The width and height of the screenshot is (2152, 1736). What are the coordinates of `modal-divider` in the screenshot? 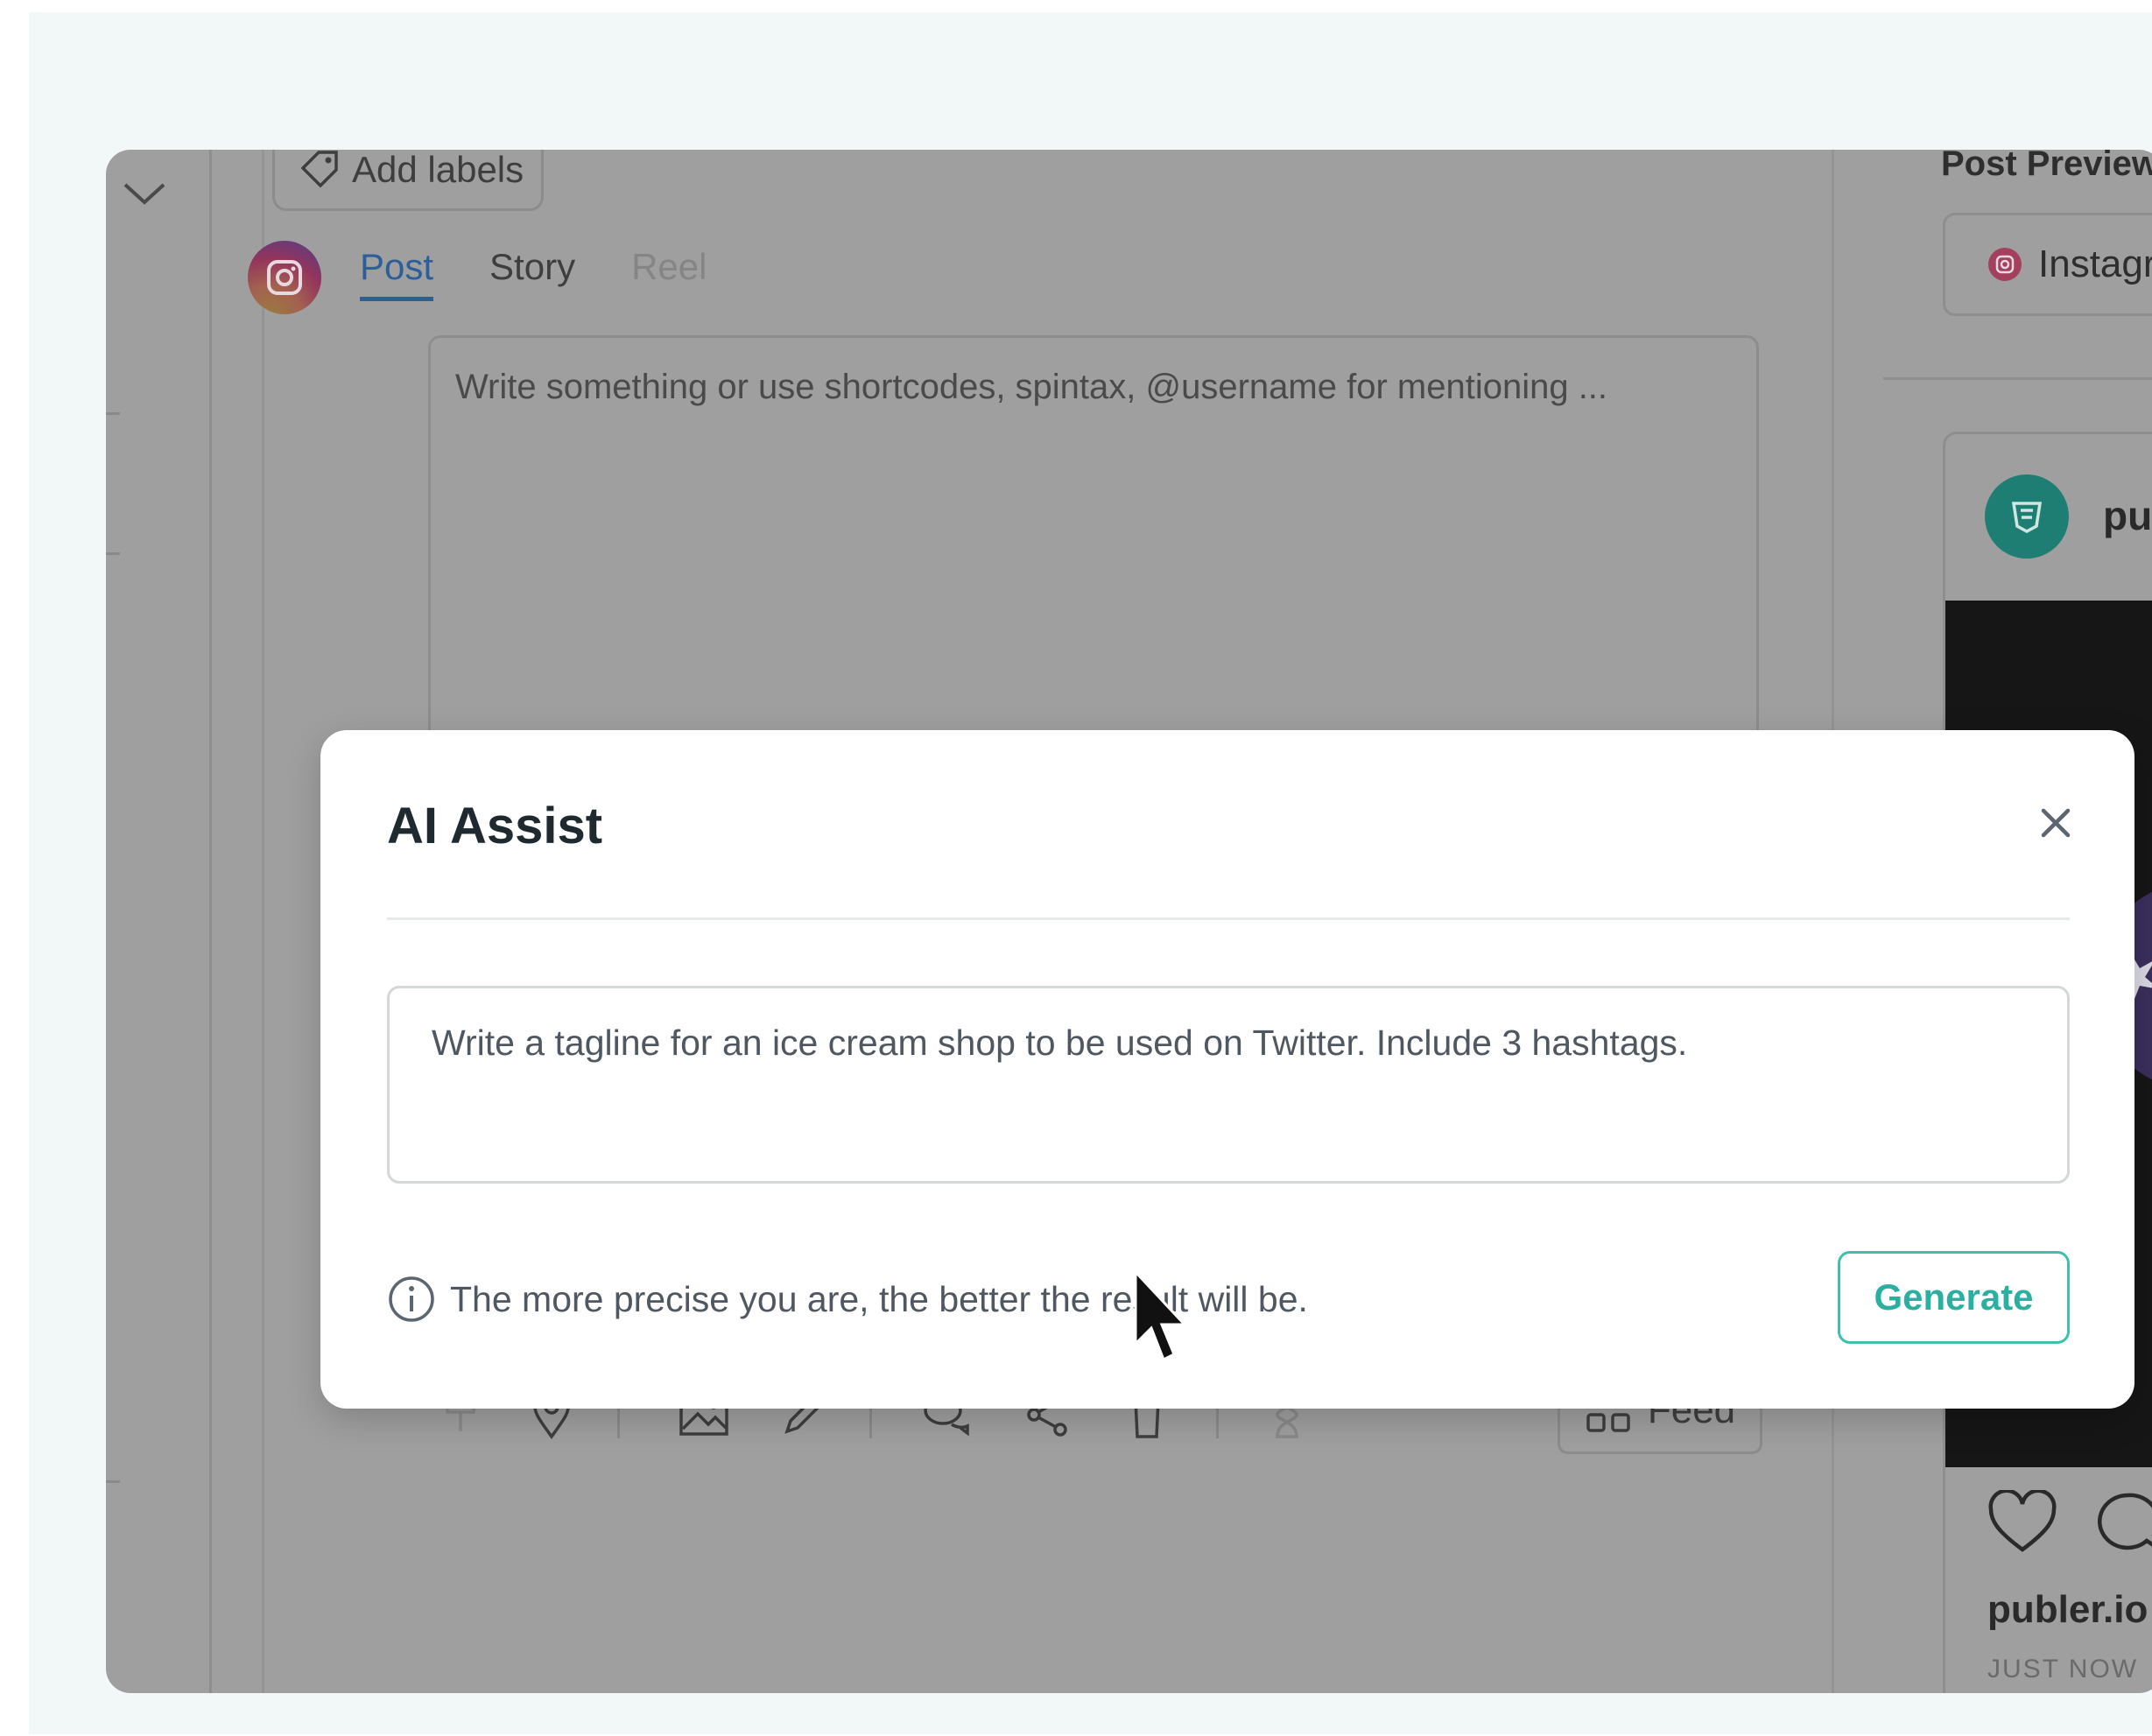 It's located at (1228, 918).